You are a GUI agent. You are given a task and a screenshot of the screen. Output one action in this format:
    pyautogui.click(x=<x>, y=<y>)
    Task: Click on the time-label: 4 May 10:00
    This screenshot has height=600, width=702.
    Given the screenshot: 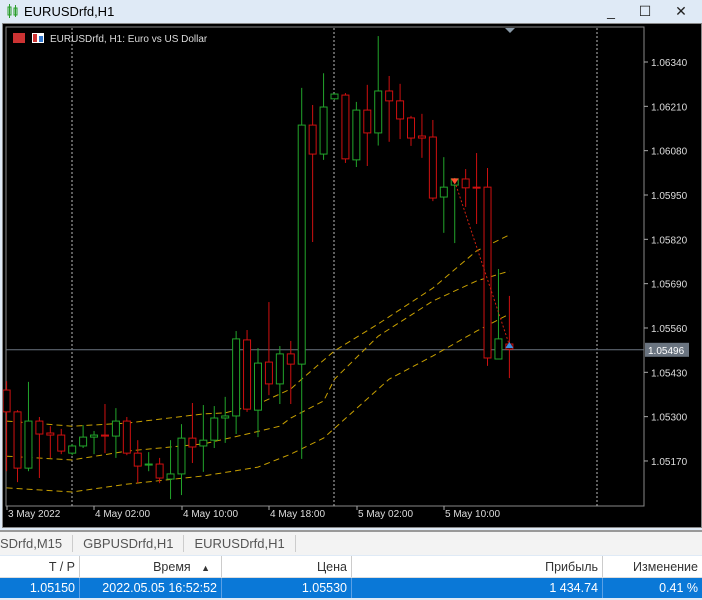 What is the action you would take?
    pyautogui.click(x=210, y=514)
    